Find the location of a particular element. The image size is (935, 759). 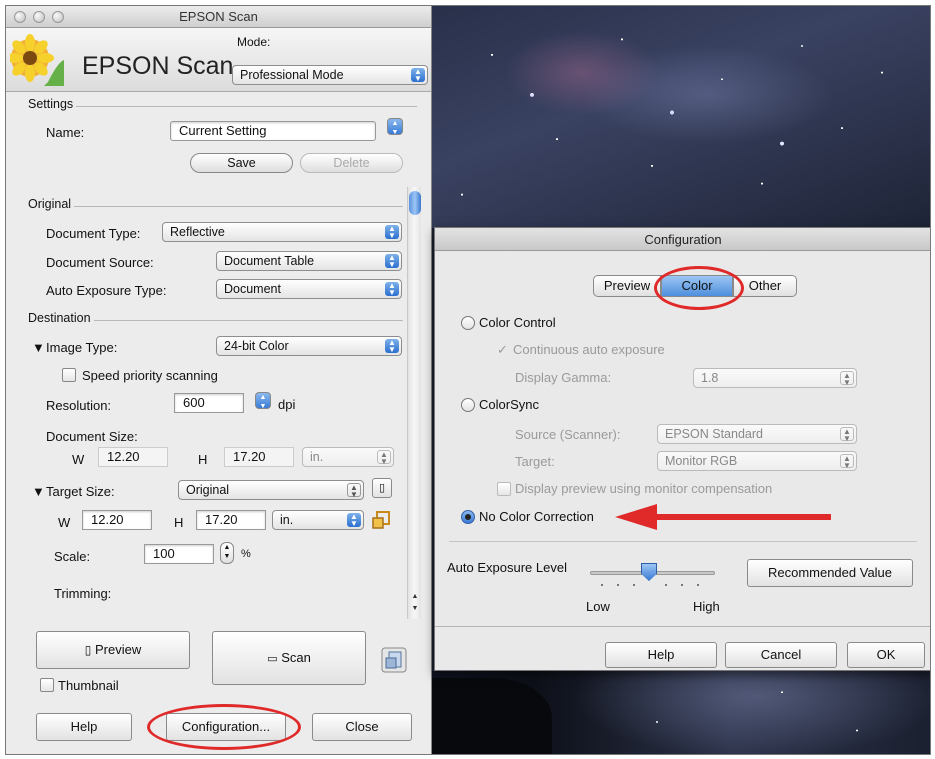

low-label: Low is located at coordinates (598, 606).